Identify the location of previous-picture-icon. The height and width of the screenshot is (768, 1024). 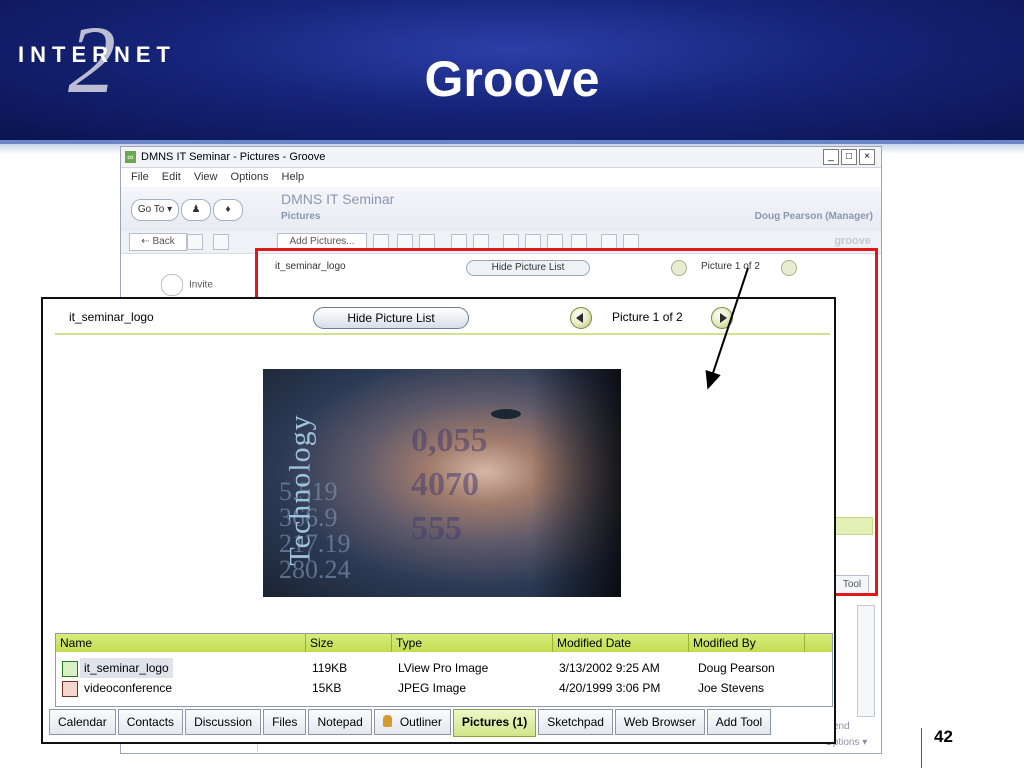
(581, 318).